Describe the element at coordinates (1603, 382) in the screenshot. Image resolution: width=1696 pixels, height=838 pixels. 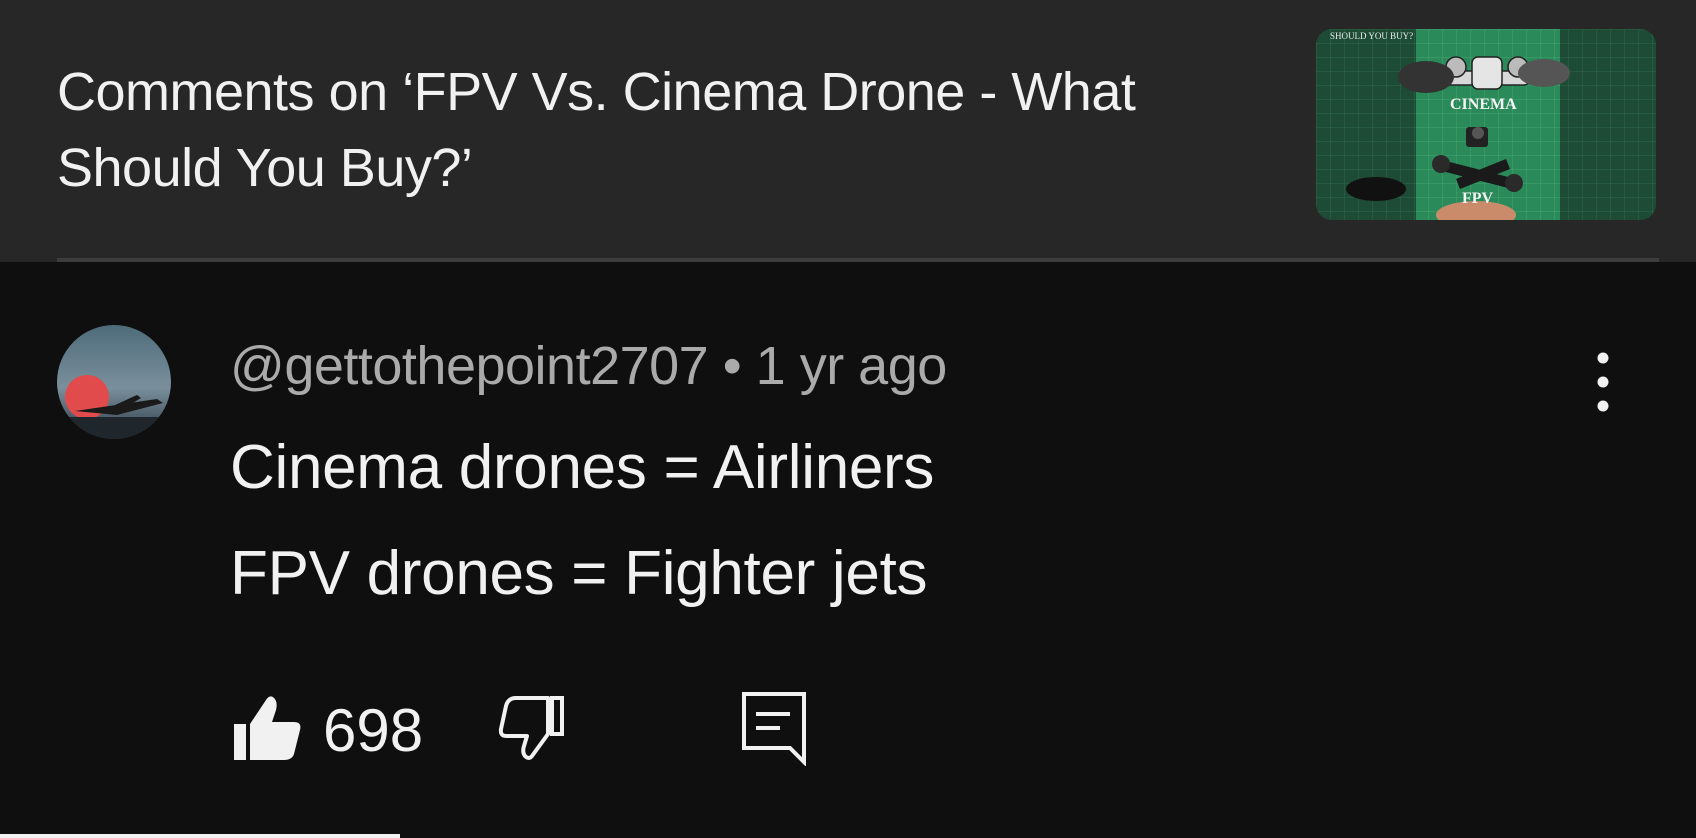
I see `more-vertical-icon` at that location.